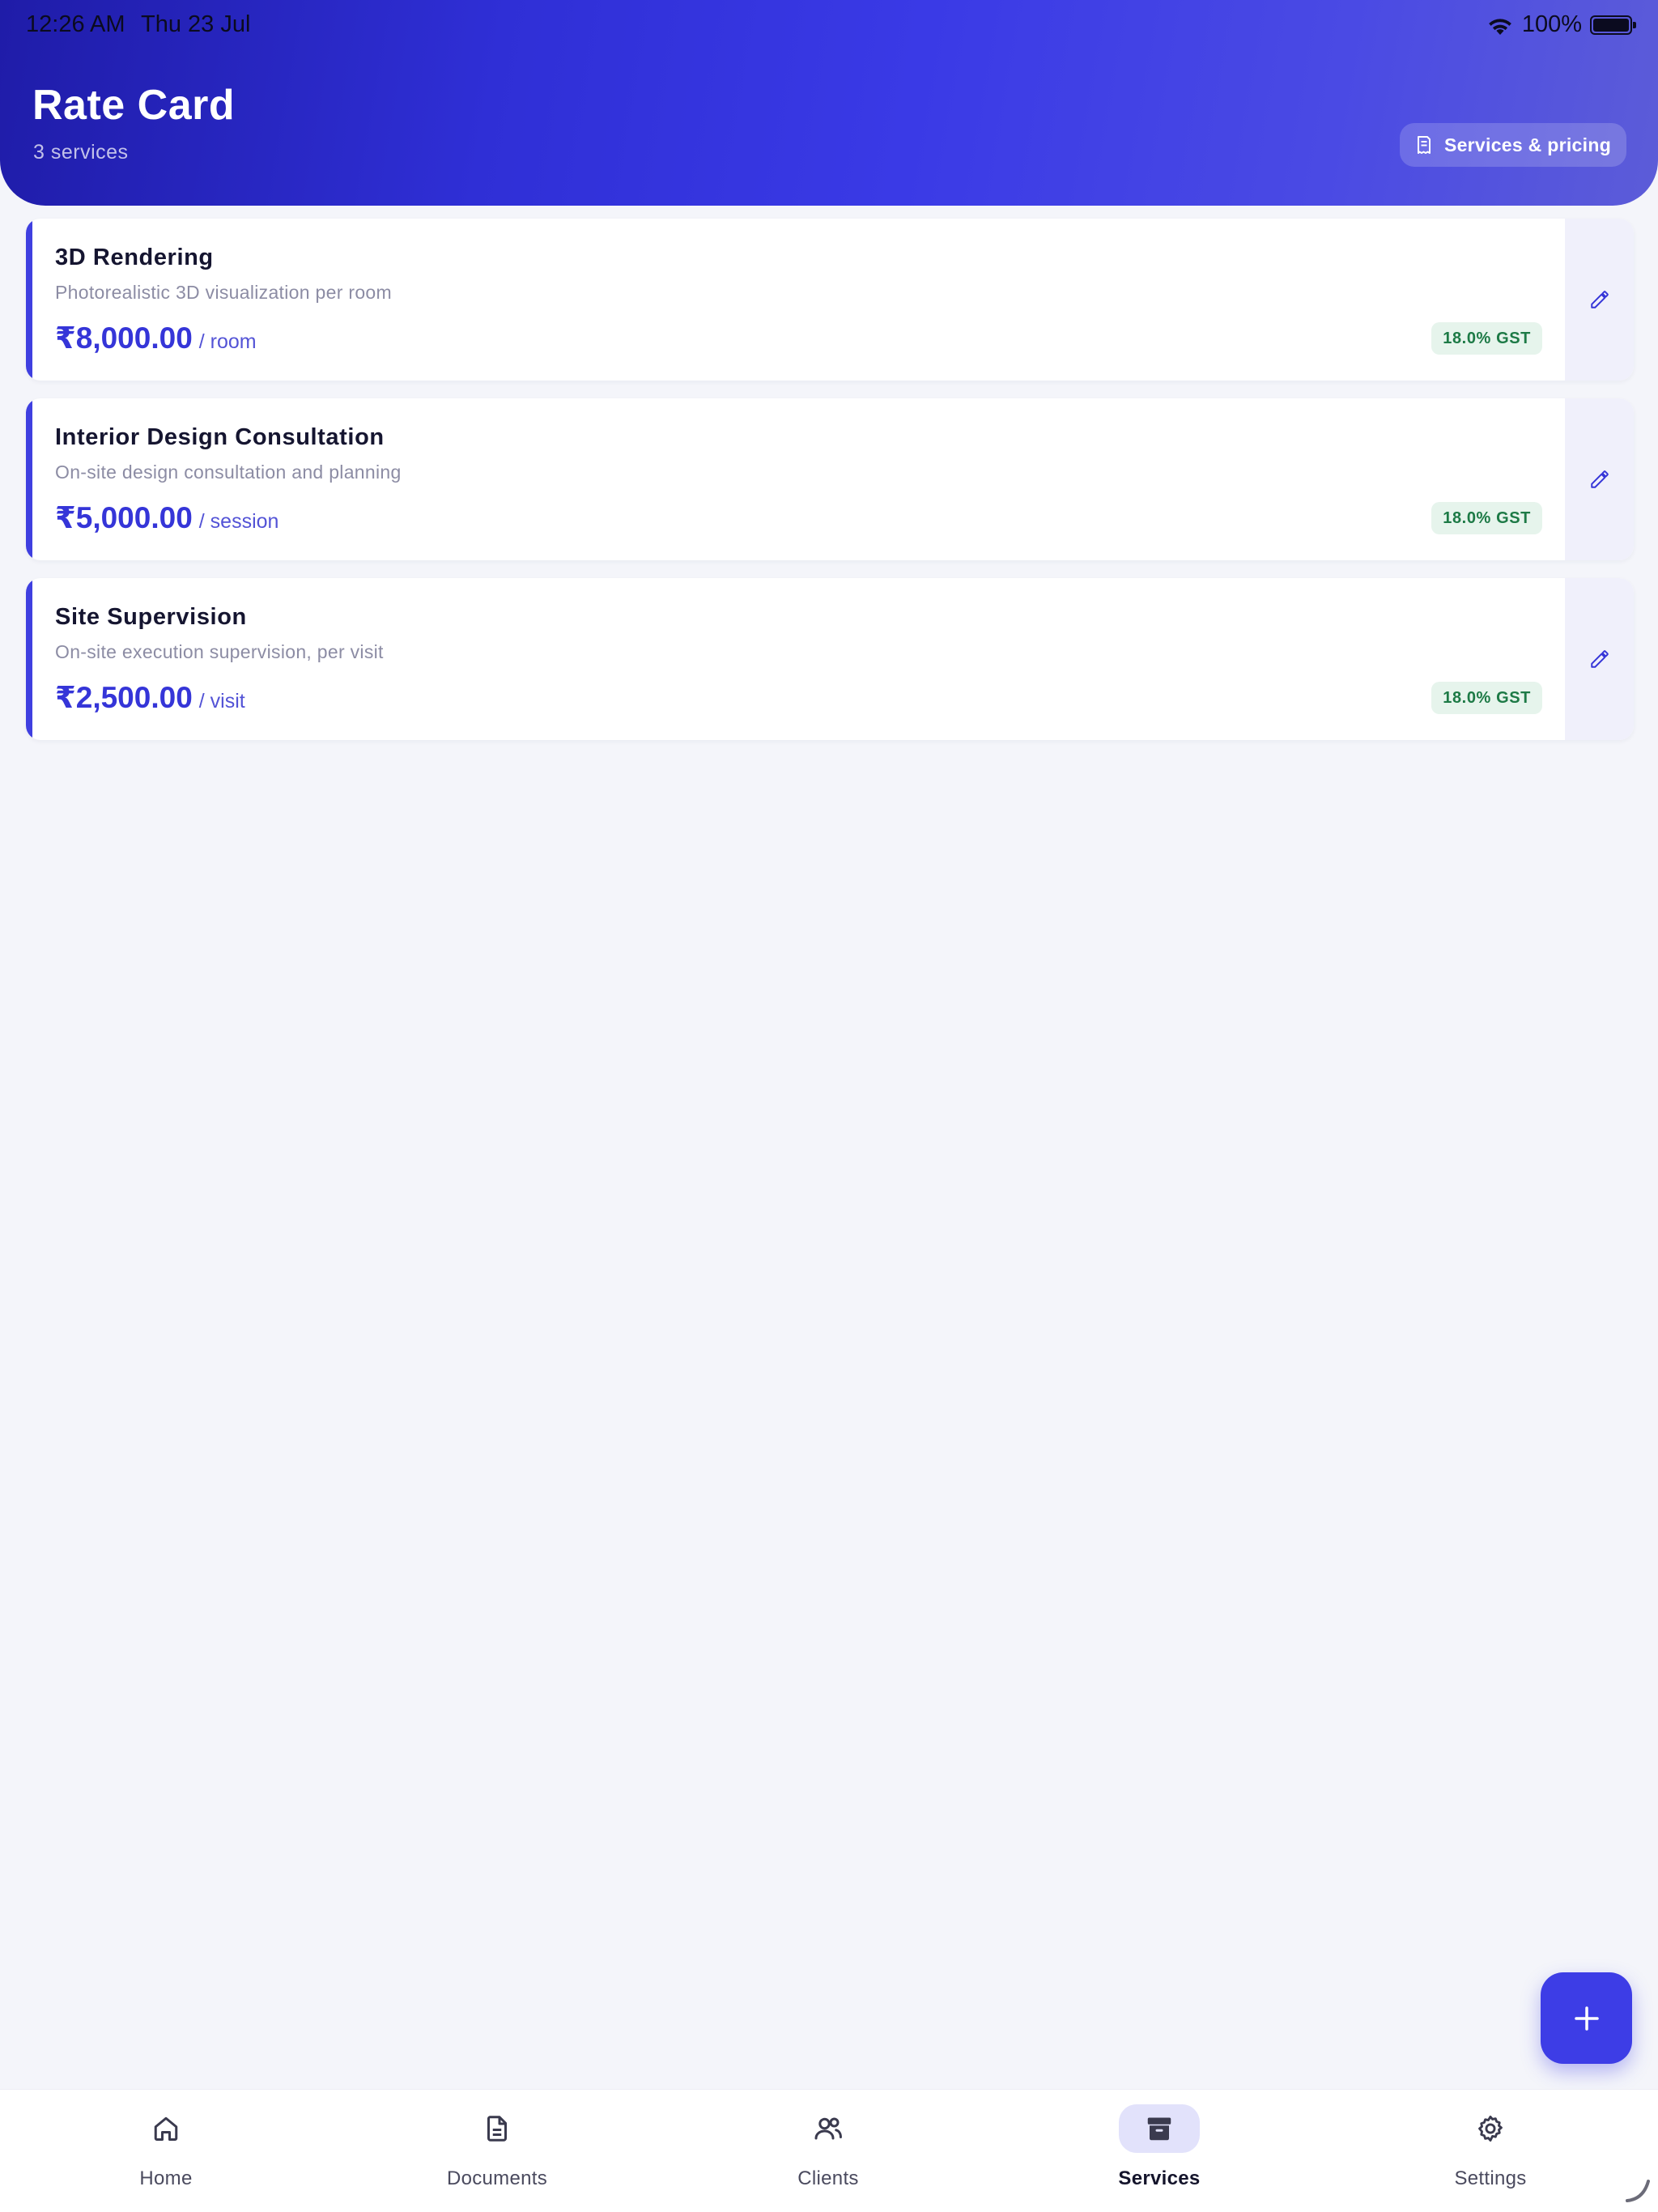 The image size is (1658, 2212). Describe the element at coordinates (134, 257) in the screenshot. I see `service-name: 3D Rendering` at that location.